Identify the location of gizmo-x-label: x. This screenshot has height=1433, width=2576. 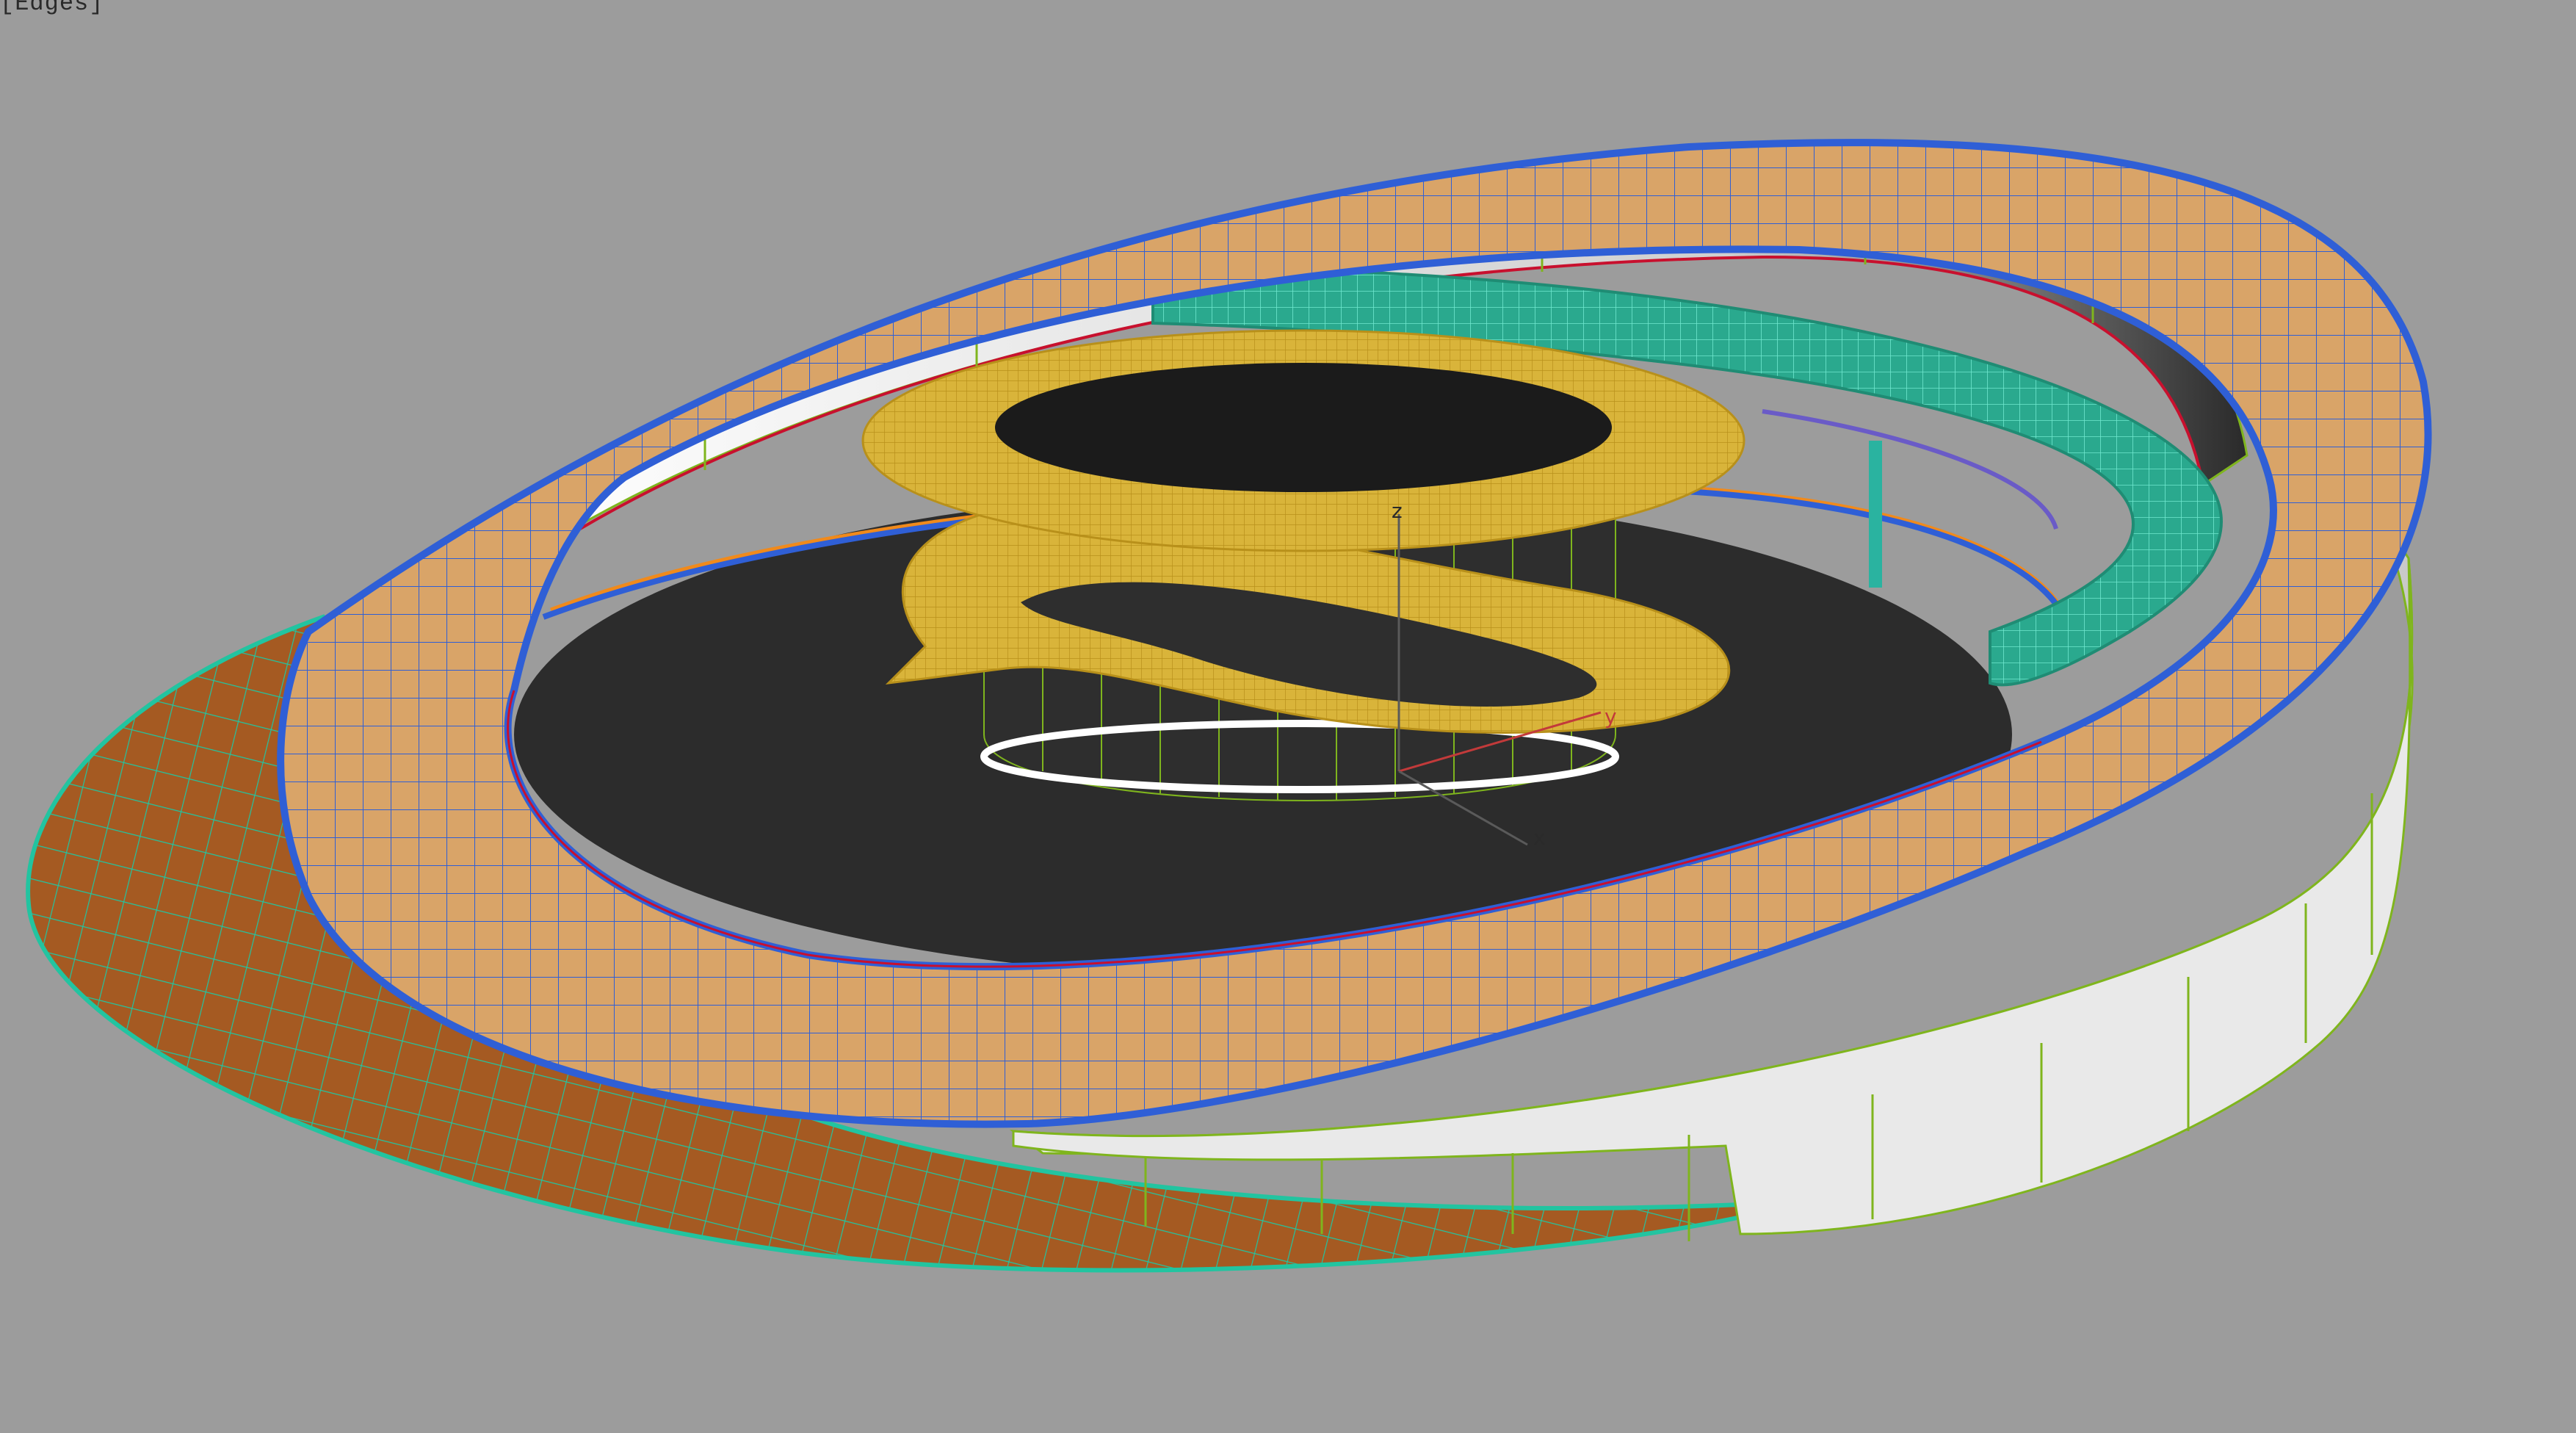
(1539, 838).